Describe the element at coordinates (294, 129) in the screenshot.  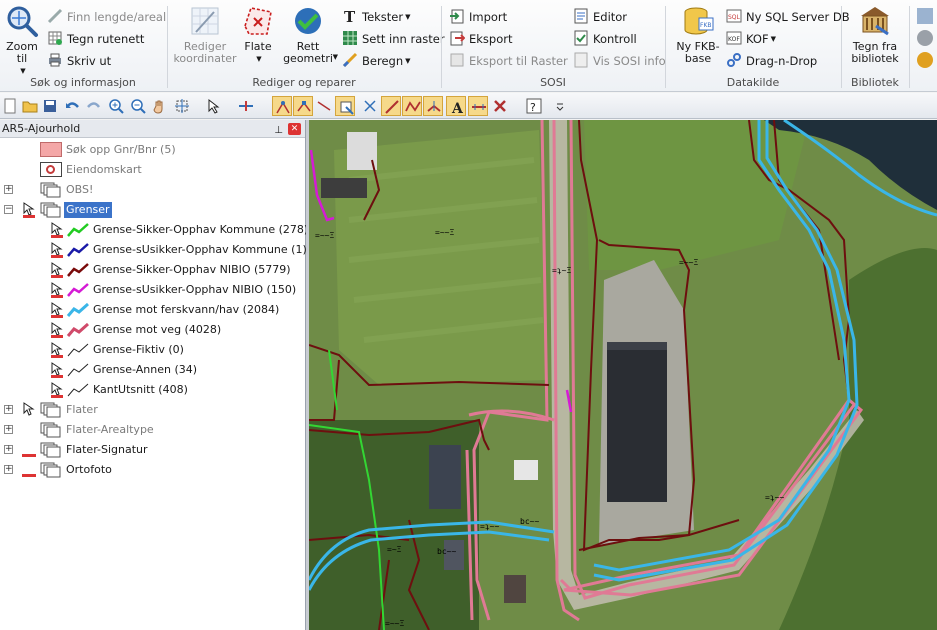
I see `close-icon: ✕` at that location.